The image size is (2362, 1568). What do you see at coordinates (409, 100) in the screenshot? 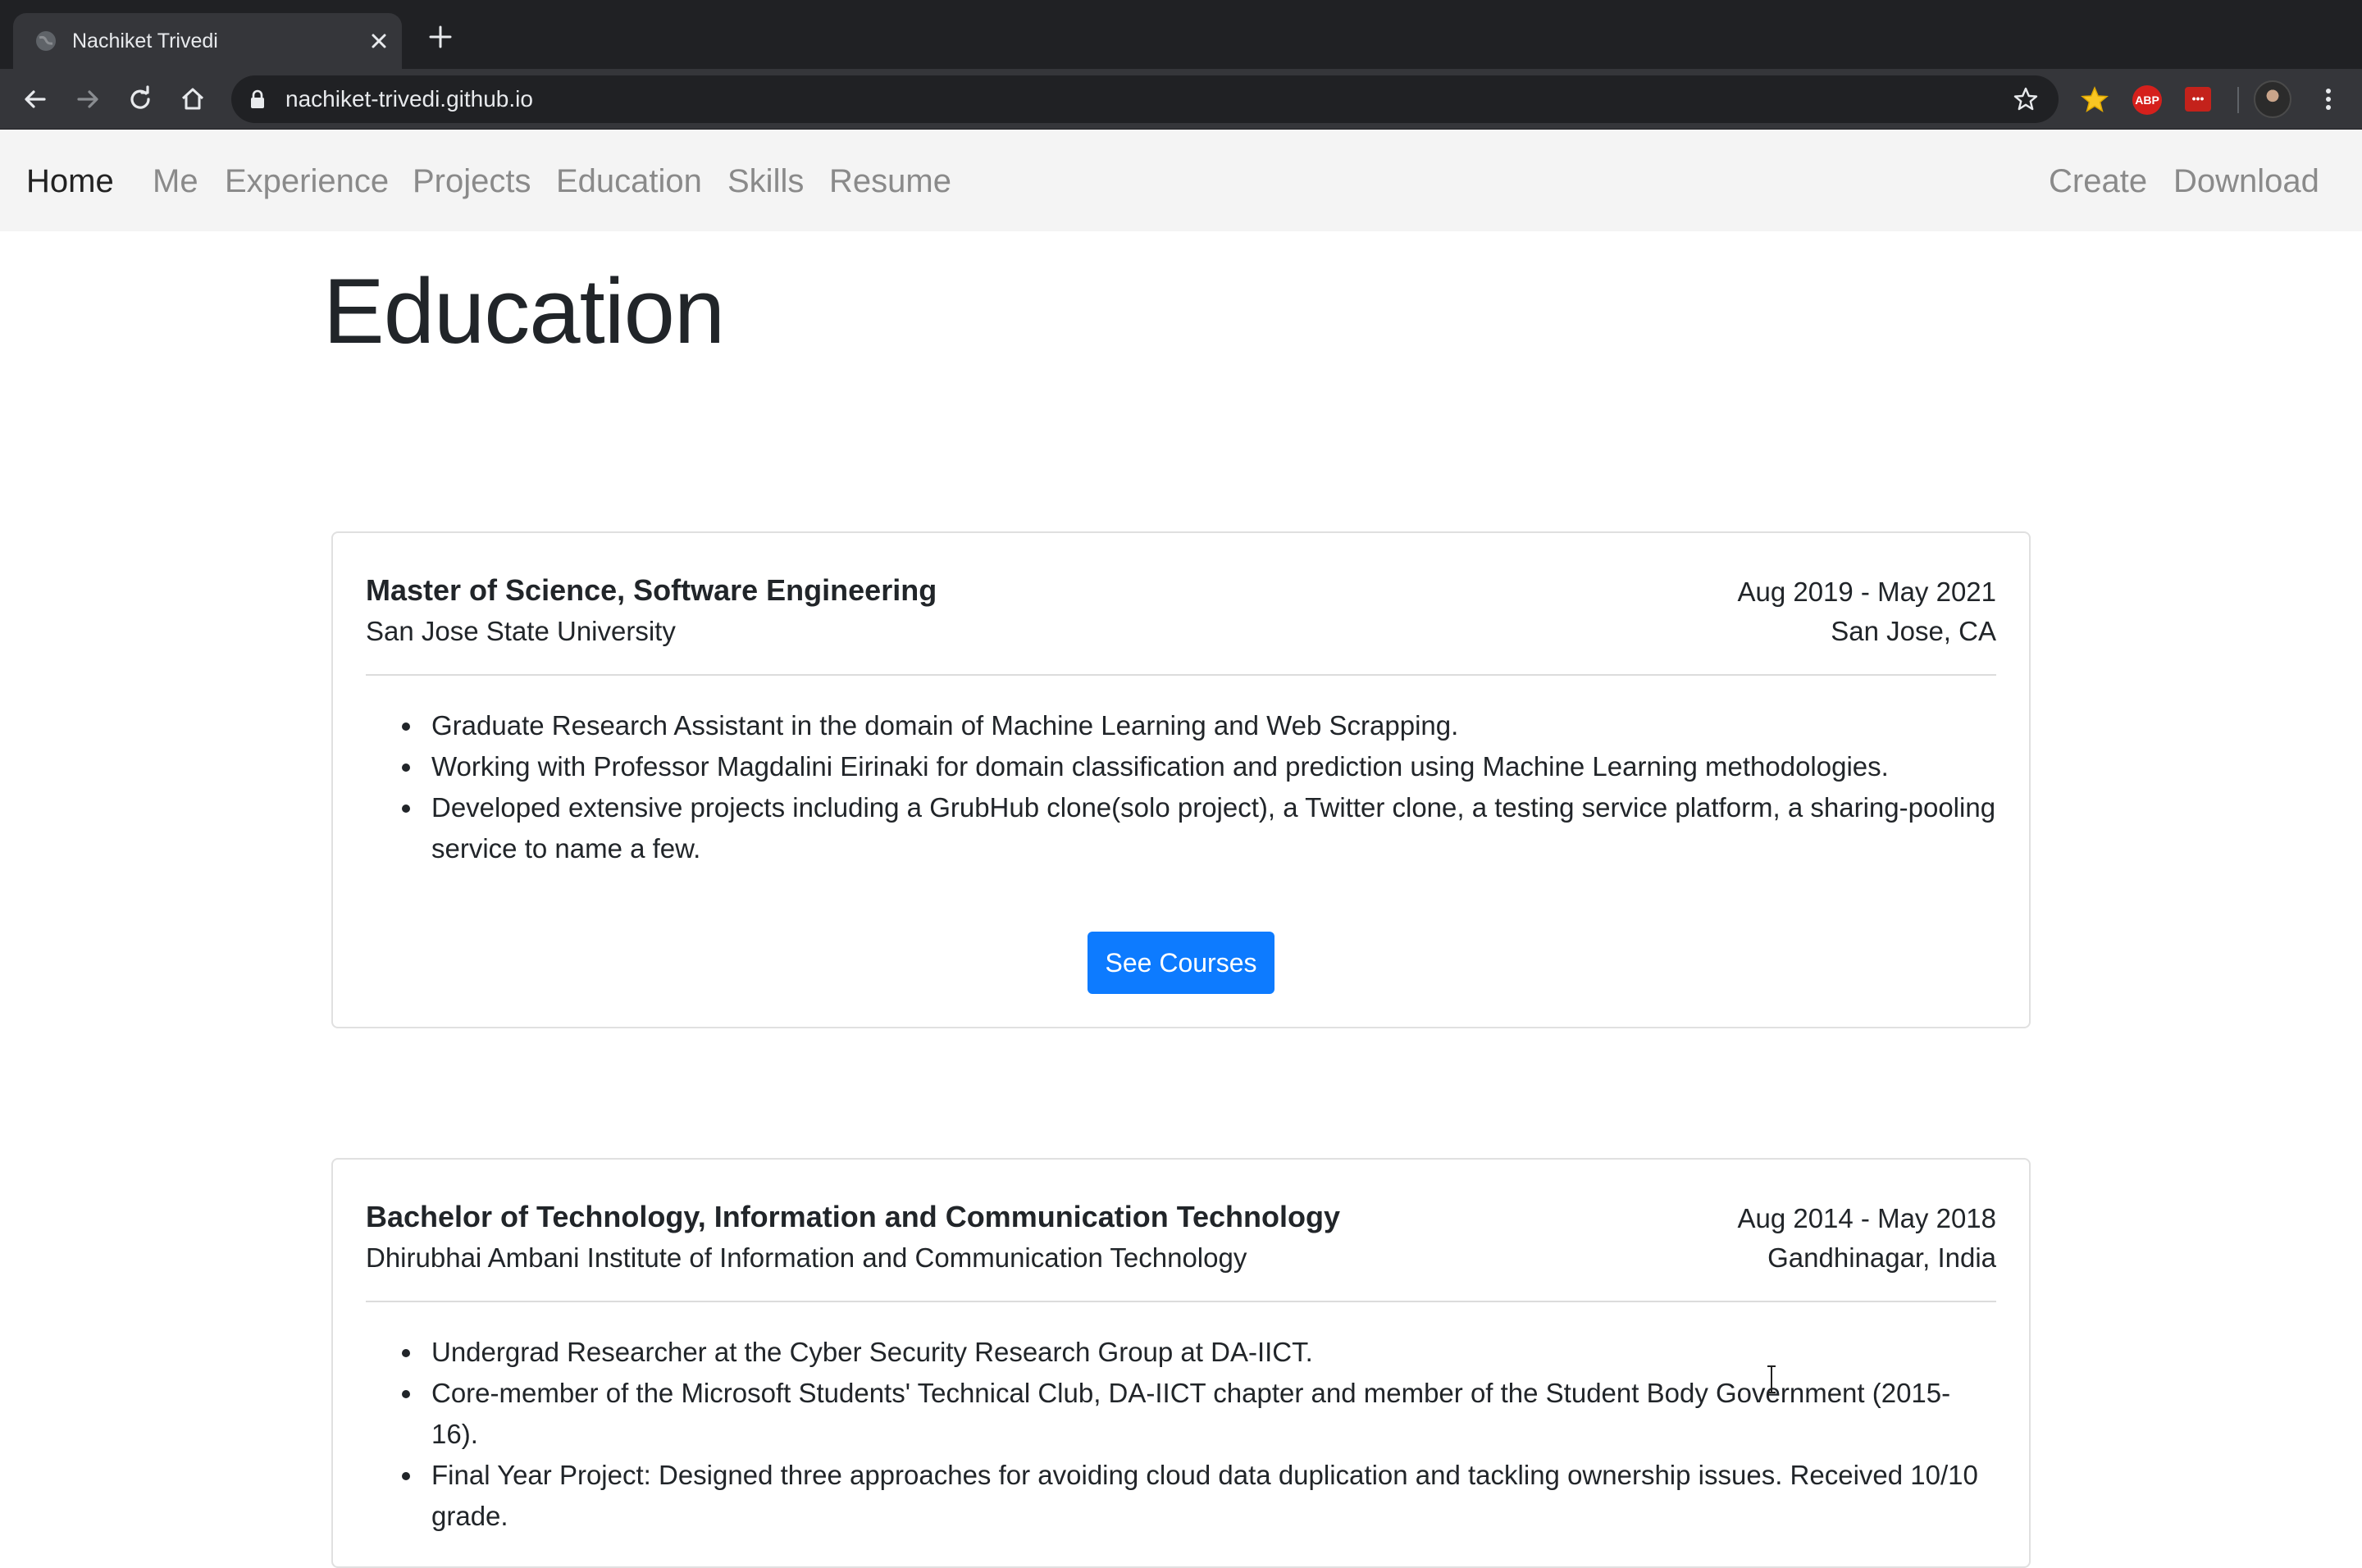
I see `url-text: nachiket-trivedi.github.io` at bounding box center [409, 100].